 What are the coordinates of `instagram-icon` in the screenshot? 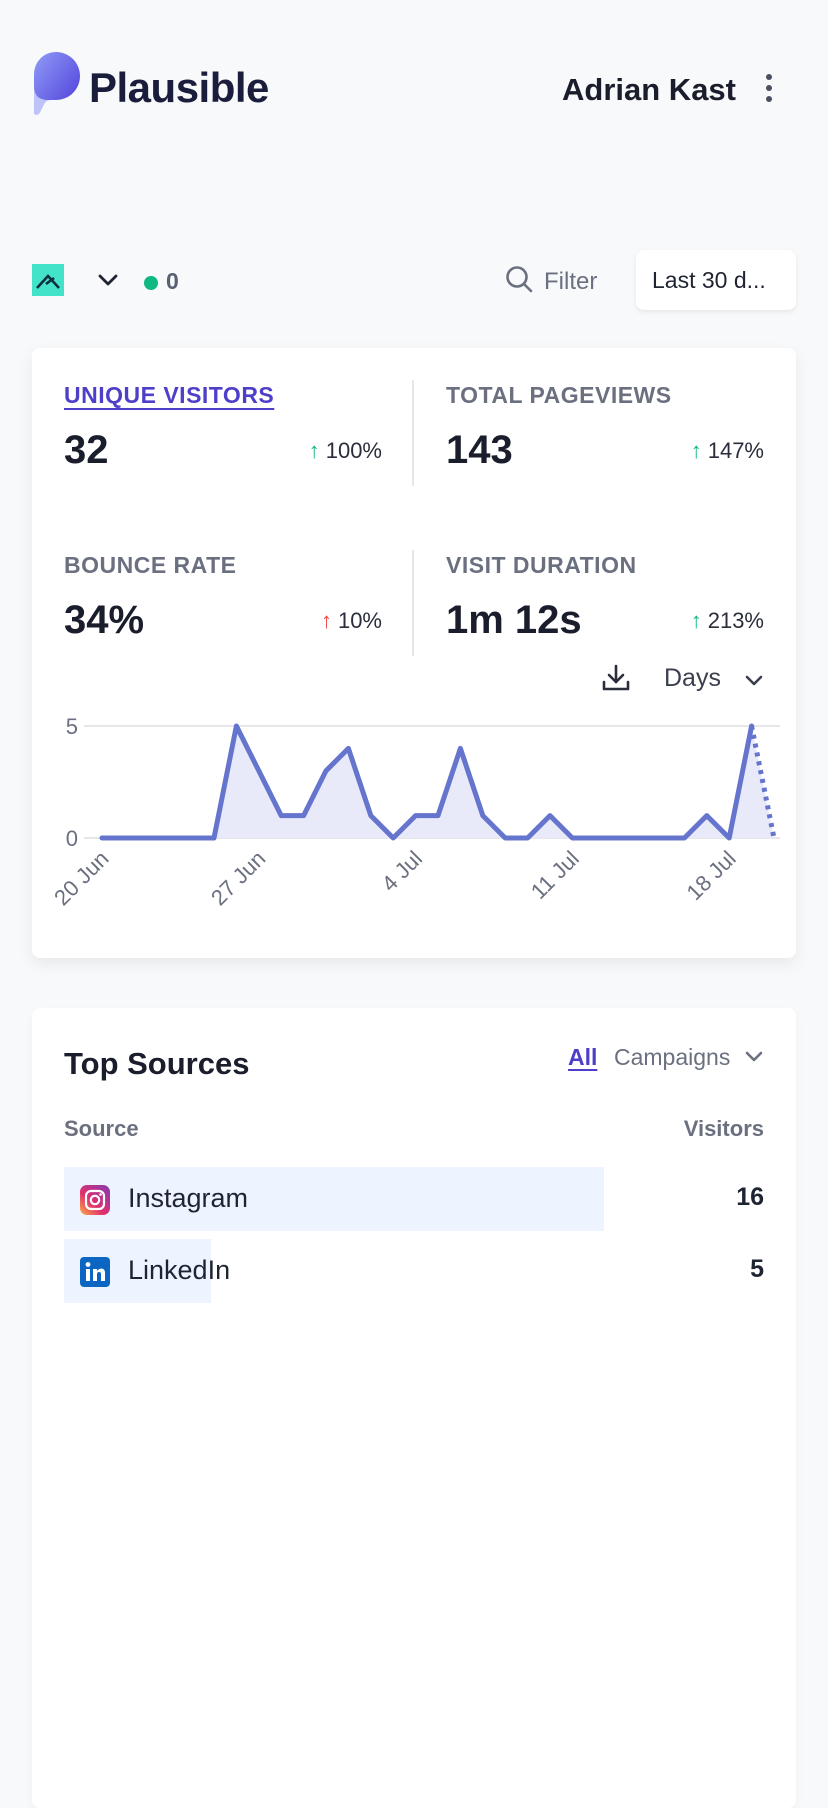 It's located at (95, 1200).